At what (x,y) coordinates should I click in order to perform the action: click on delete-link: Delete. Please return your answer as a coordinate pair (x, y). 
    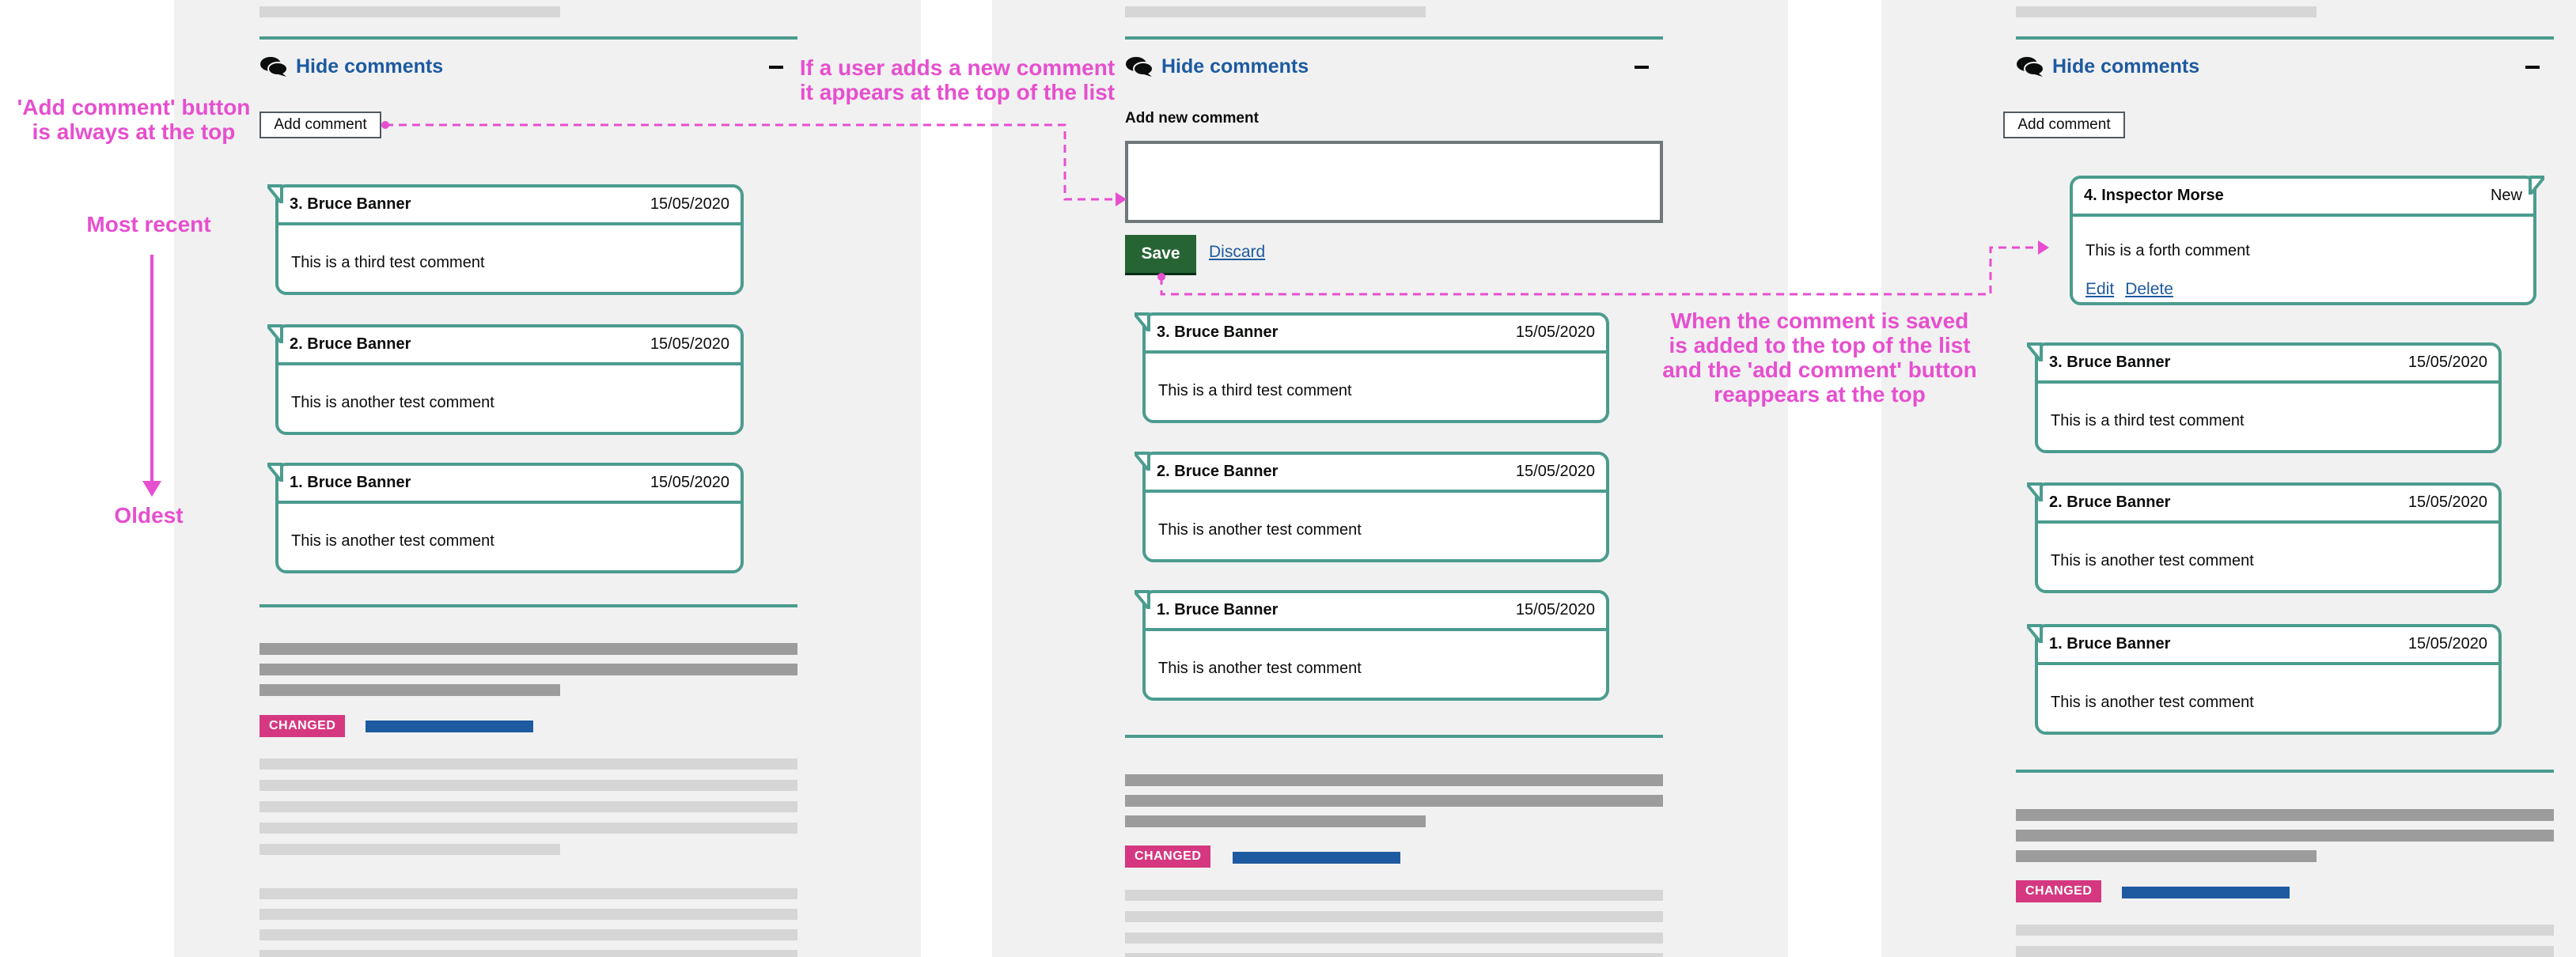
    Looking at the image, I should click on (2149, 289).